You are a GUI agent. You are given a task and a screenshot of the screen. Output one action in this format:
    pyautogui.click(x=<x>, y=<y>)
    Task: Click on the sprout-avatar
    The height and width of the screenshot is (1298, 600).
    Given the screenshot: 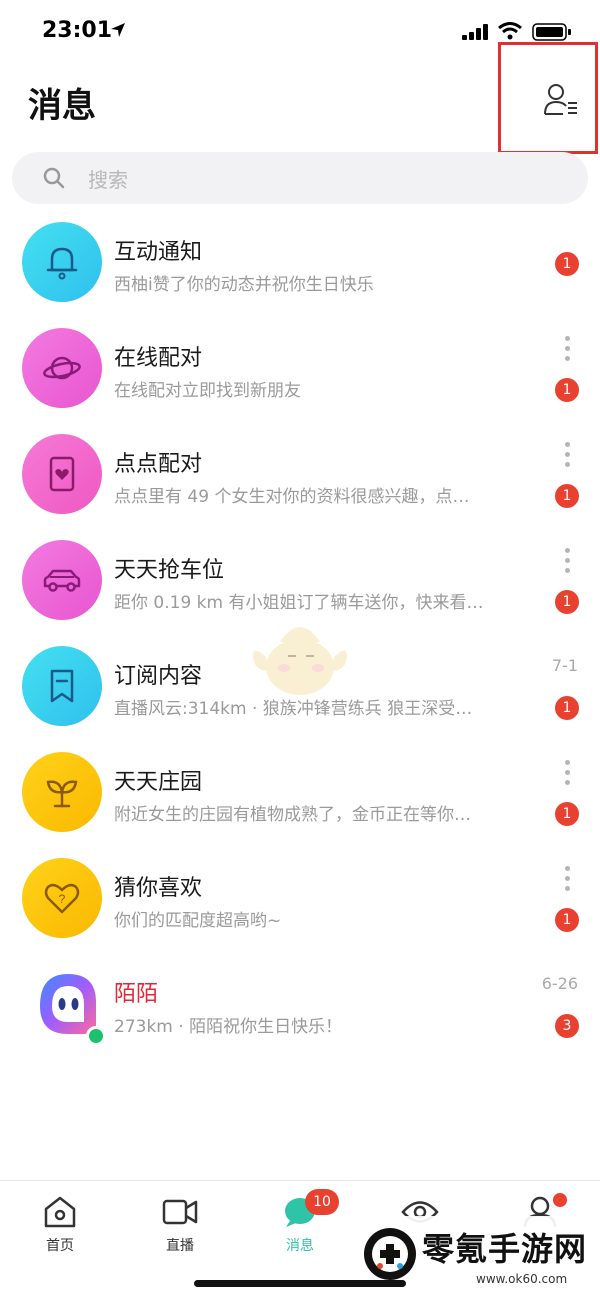 What is the action you would take?
    pyautogui.click(x=62, y=792)
    